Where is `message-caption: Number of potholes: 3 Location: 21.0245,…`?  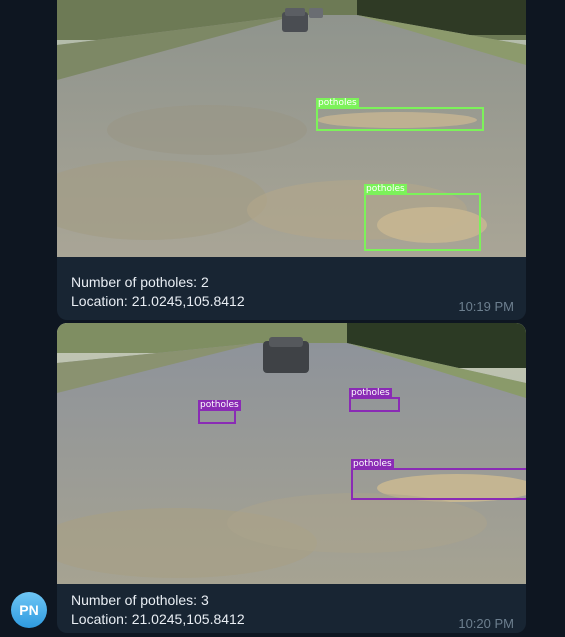 message-caption: Number of potholes: 3 Location: 21.0245,… is located at coordinates (158, 610).